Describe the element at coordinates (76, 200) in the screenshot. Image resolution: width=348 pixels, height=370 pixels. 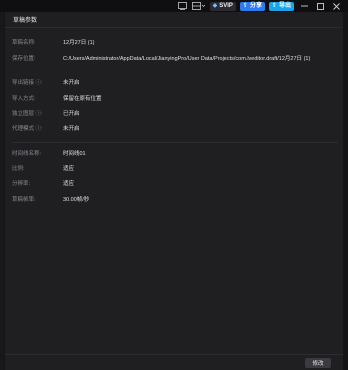
I see `row-value: 30.00帧/秒` at that location.